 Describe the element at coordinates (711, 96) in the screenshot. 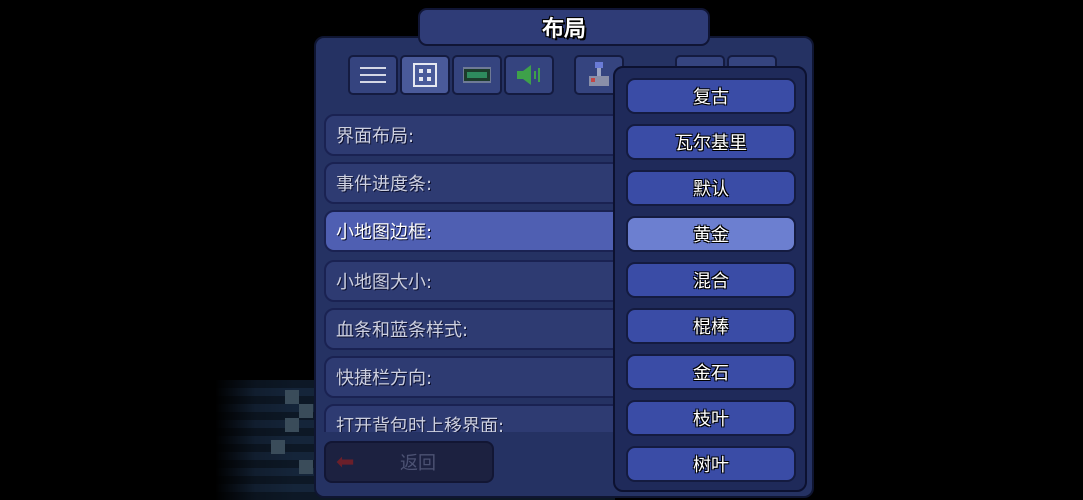

I see `option-retro: 复古` at that location.